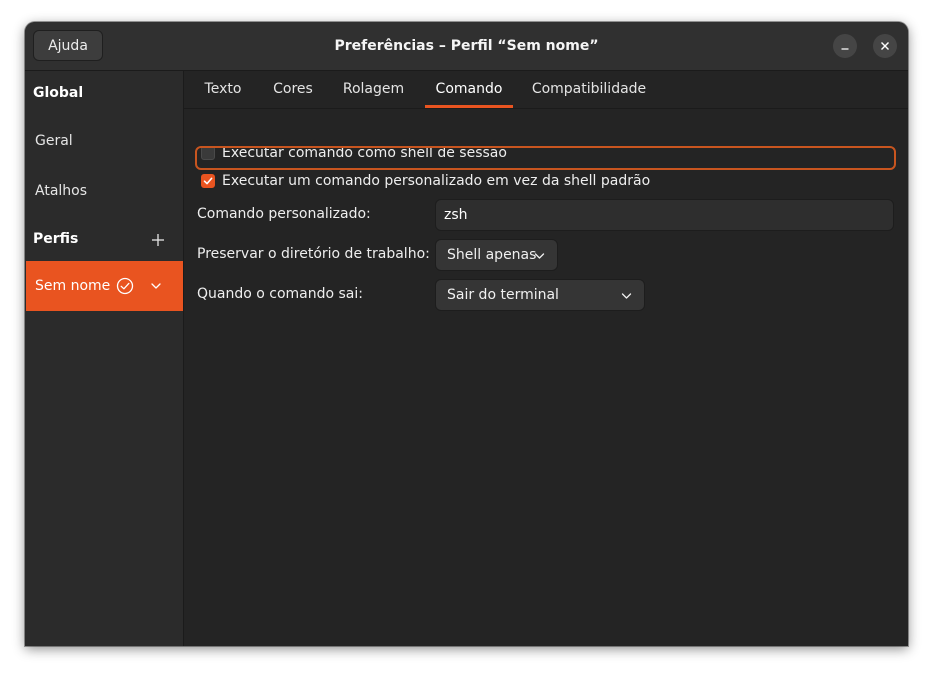  Describe the element at coordinates (469, 89) in the screenshot. I see `tab-comando: Comando` at that location.